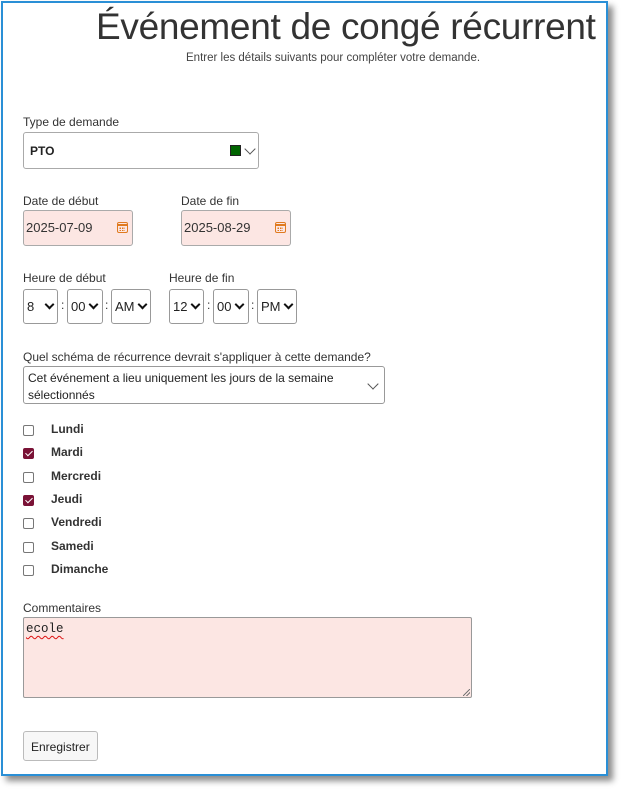 This screenshot has height=790, width=621. Describe the element at coordinates (125, 306) in the screenshot. I see `start-ampm-value: AM` at that location.